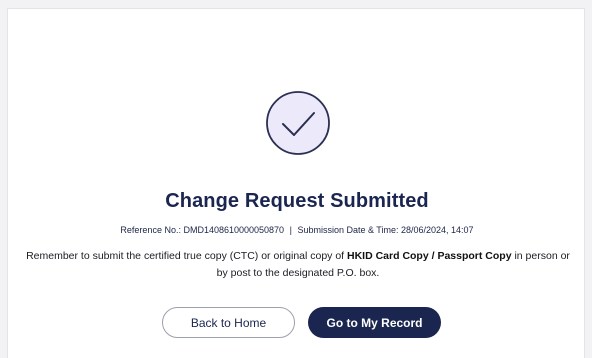 This screenshot has height=358, width=592. Describe the element at coordinates (437, 230) in the screenshot. I see `submission-date-value: 28/06/2024, 14:07` at that location.